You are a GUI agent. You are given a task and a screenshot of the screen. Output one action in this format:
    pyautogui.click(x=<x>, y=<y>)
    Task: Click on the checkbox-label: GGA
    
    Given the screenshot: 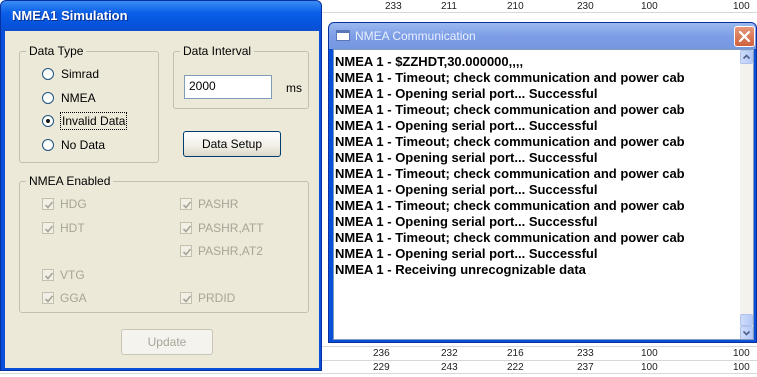 What is the action you would take?
    pyautogui.click(x=73, y=298)
    